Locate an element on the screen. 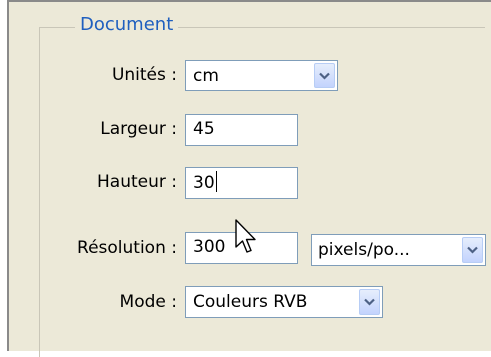  units-value: cm is located at coordinates (206, 75).